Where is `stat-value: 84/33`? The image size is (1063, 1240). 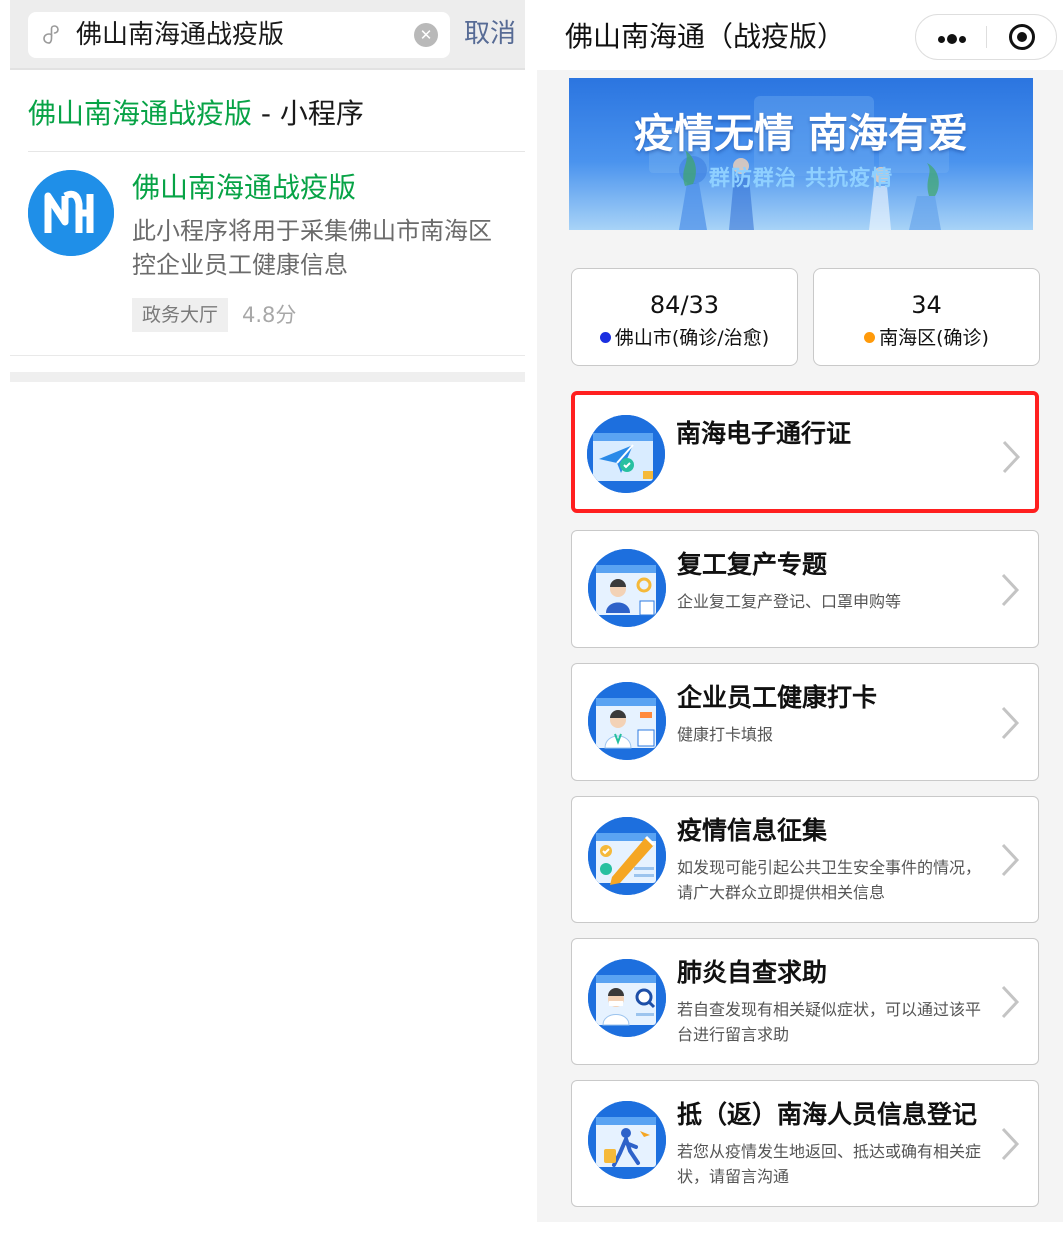
stat-value: 84/33 is located at coordinates (684, 305).